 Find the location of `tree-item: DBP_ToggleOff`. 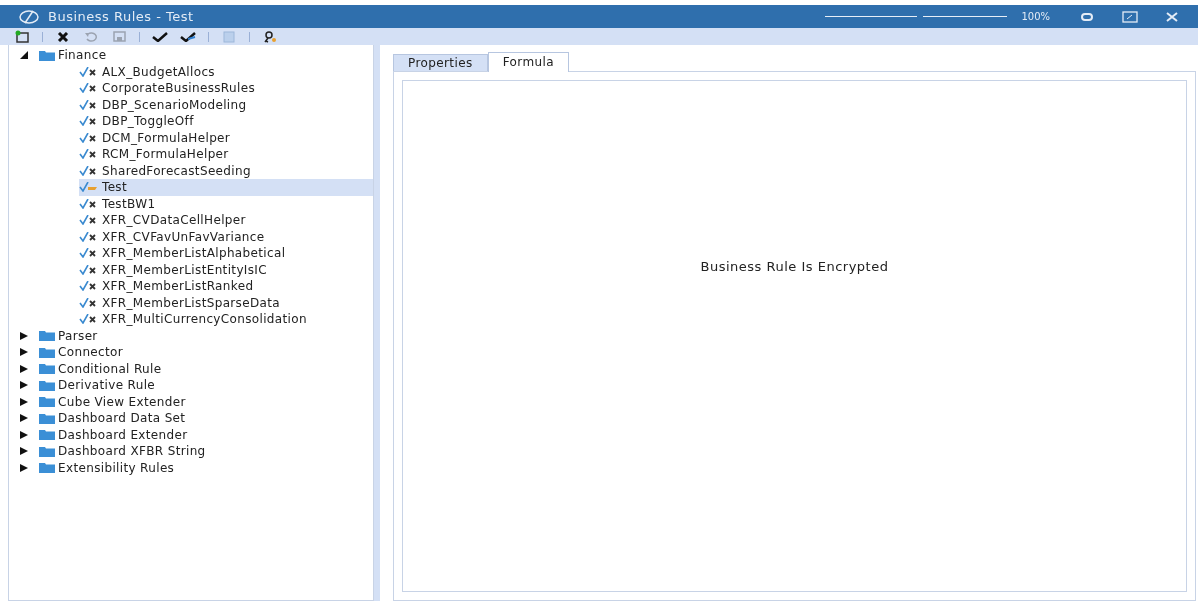

tree-item: DBP_ToggleOff is located at coordinates (139, 121).